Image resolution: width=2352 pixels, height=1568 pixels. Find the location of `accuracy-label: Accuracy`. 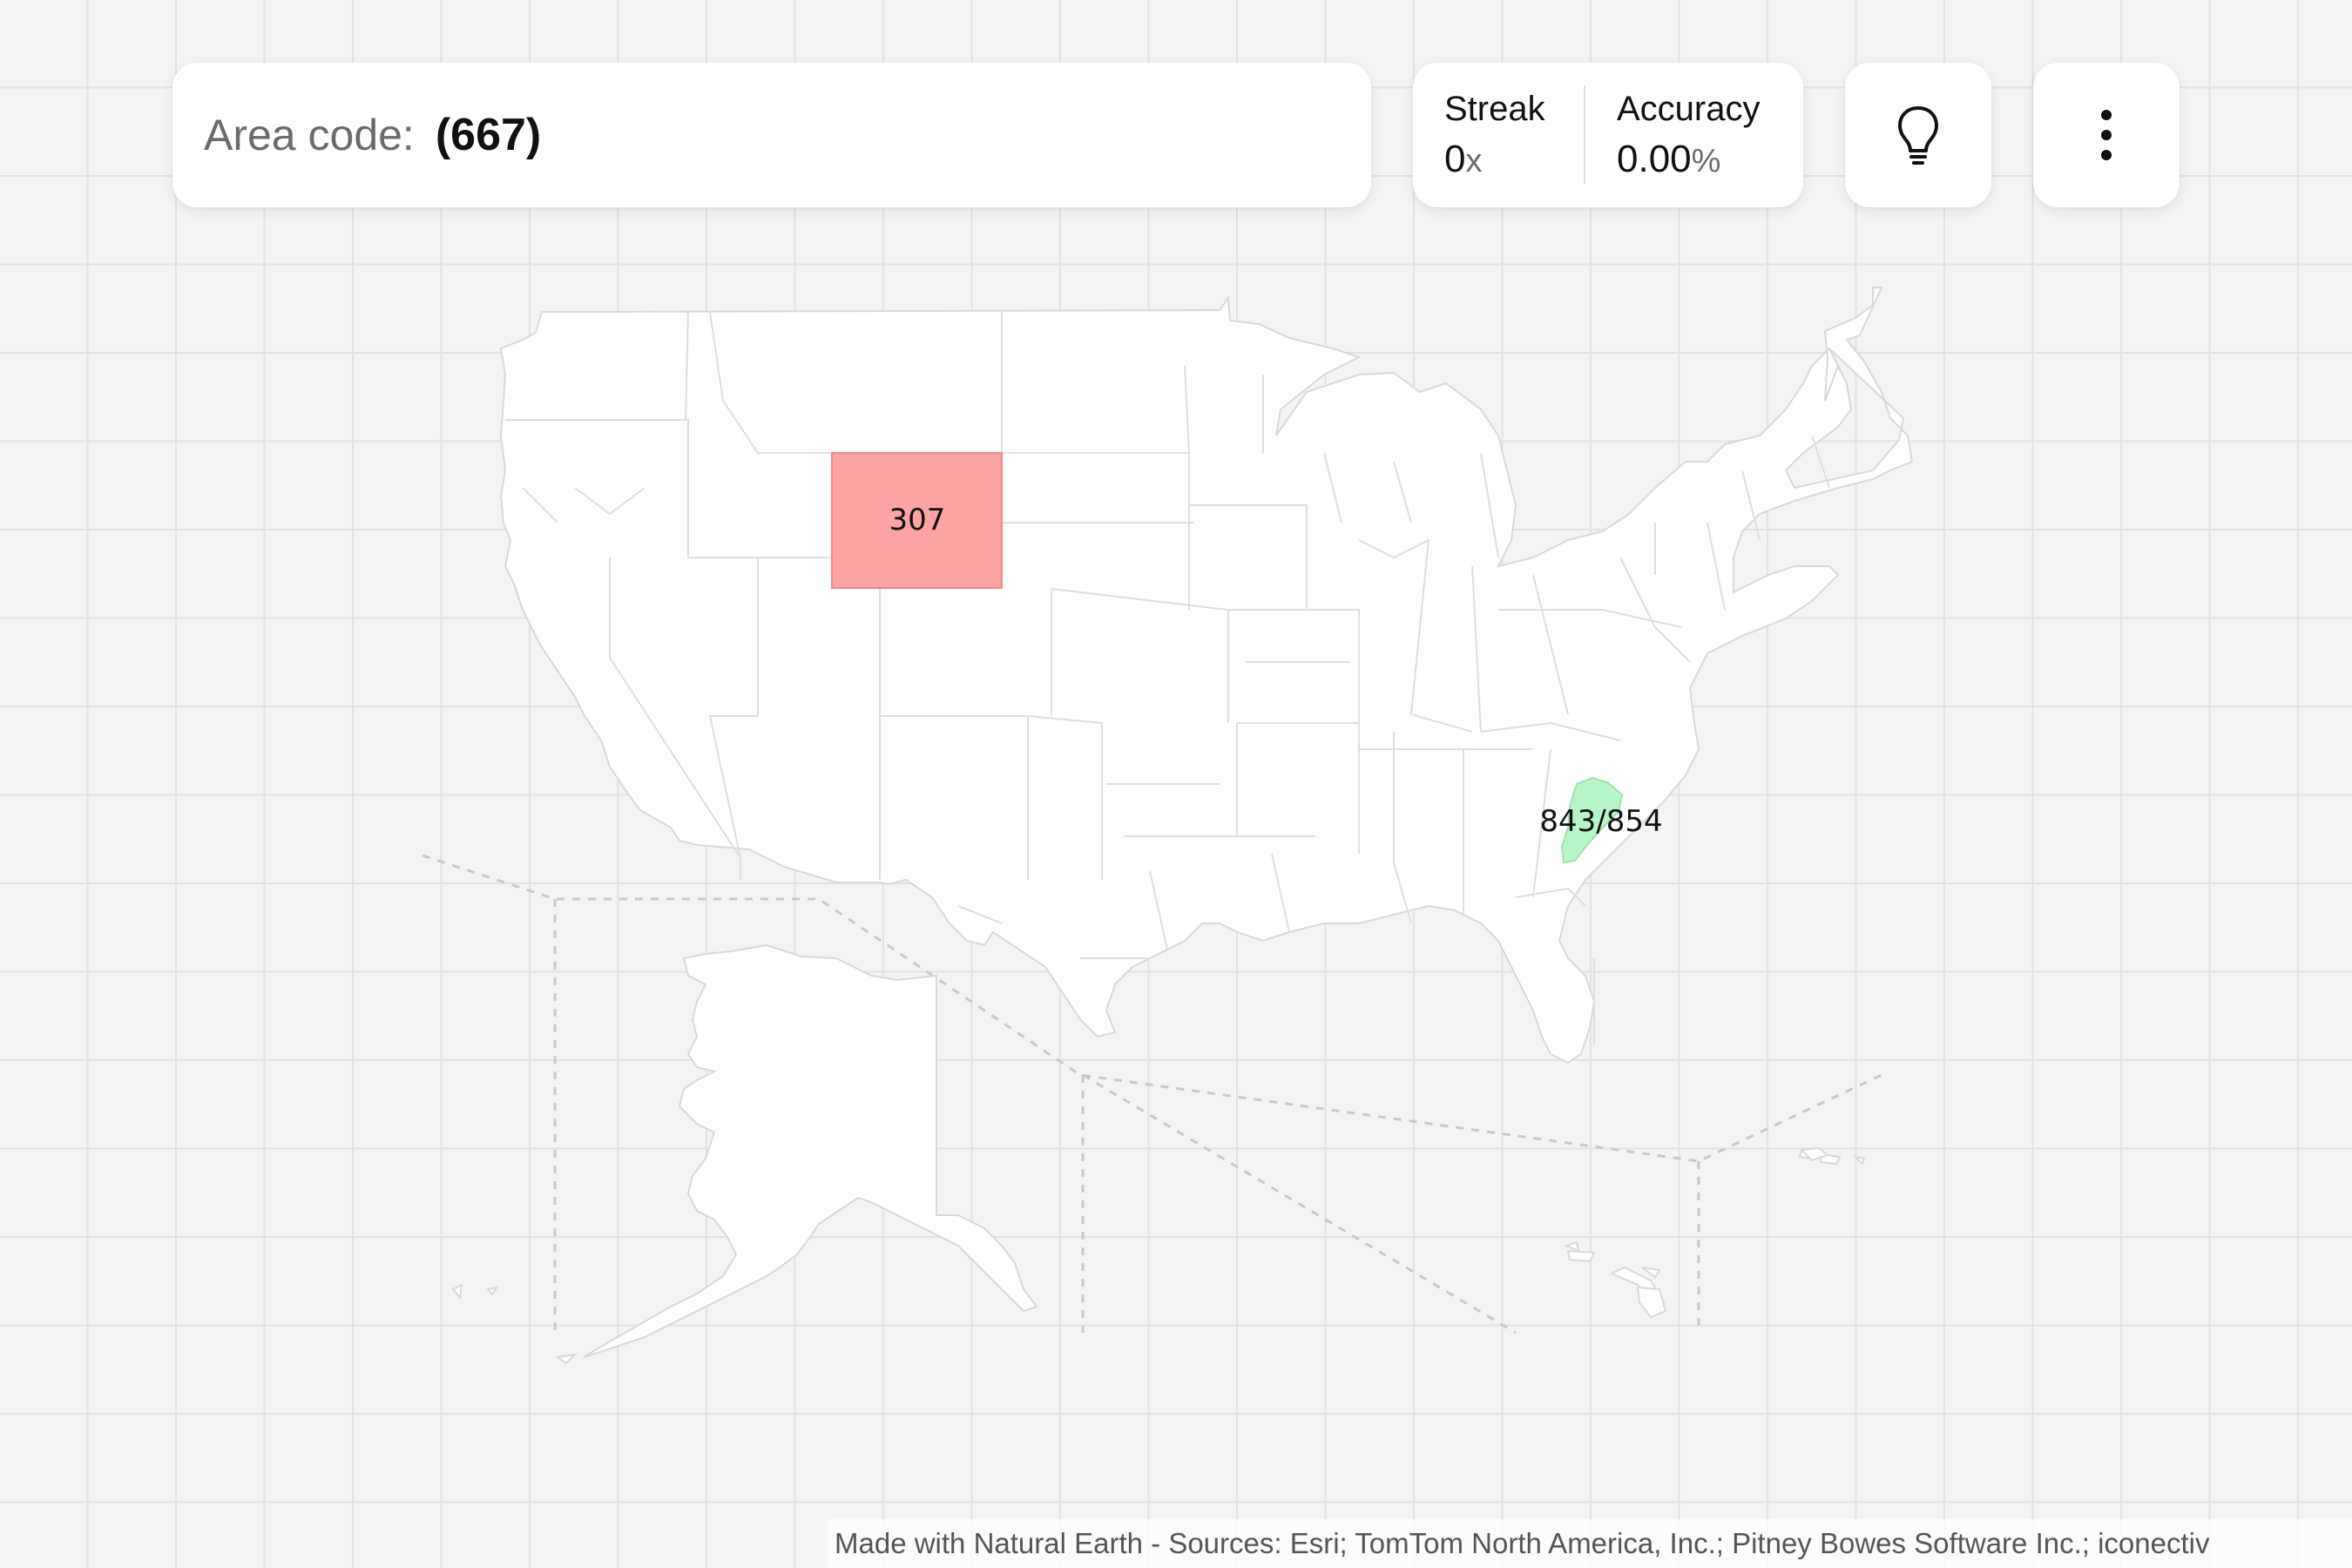

accuracy-label: Accuracy is located at coordinates (1689, 109).